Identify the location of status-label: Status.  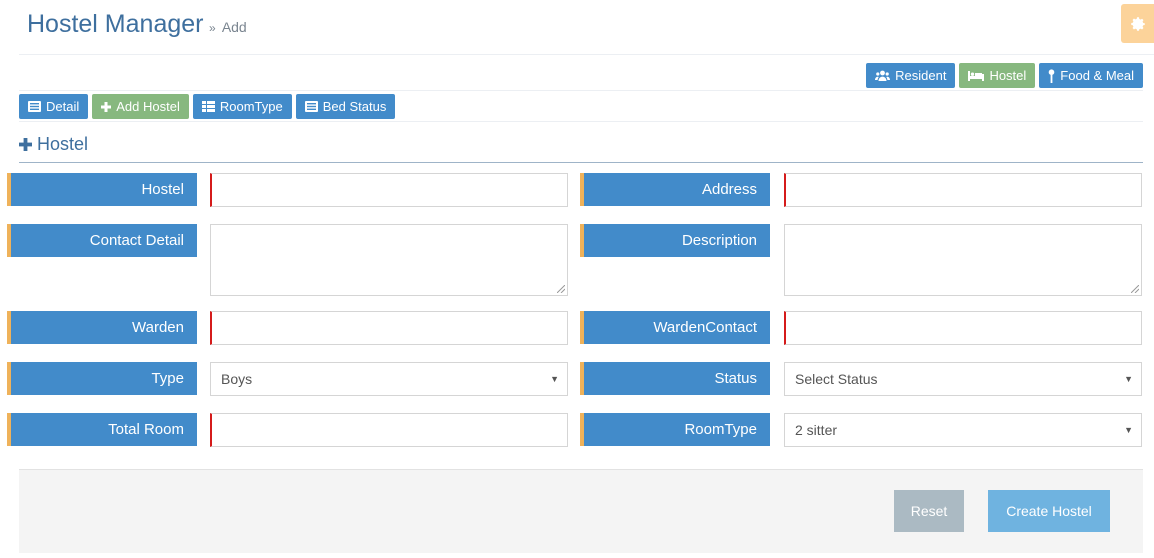
(675, 378).